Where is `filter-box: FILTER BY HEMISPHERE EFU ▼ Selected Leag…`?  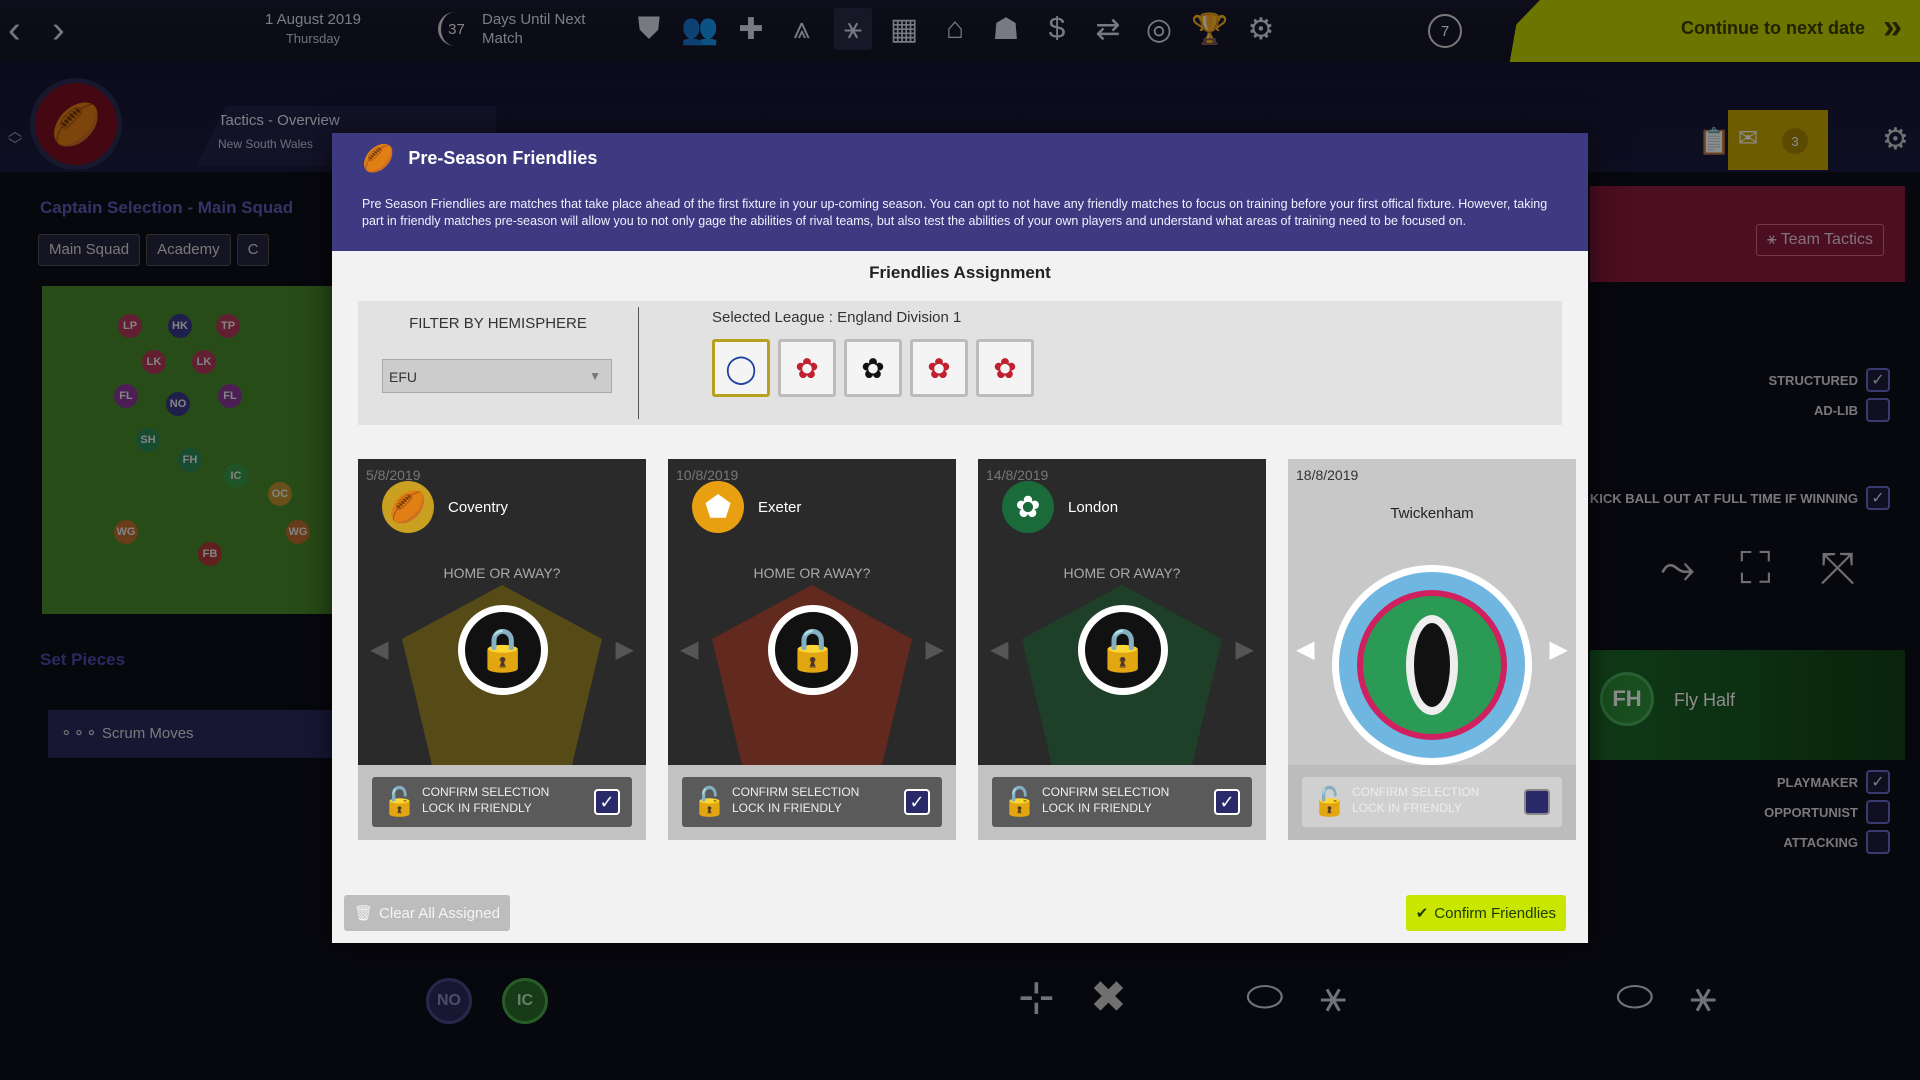
filter-box: FILTER BY HEMISPHERE EFU ▼ Selected Leag… is located at coordinates (960, 363).